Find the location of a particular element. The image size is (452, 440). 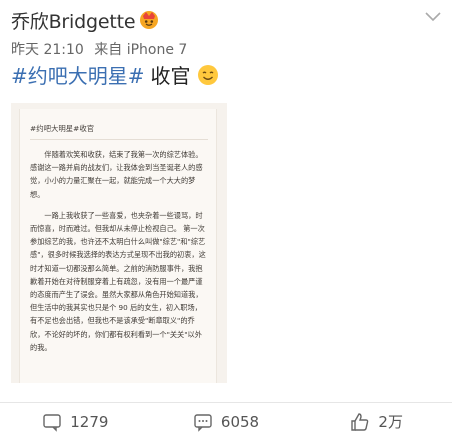

post-time: 昨天 21:10 is located at coordinates (47, 50).